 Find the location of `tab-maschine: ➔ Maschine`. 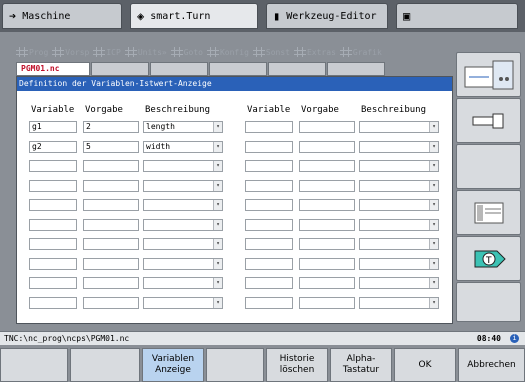

tab-maschine: ➔ Maschine is located at coordinates (62, 16).